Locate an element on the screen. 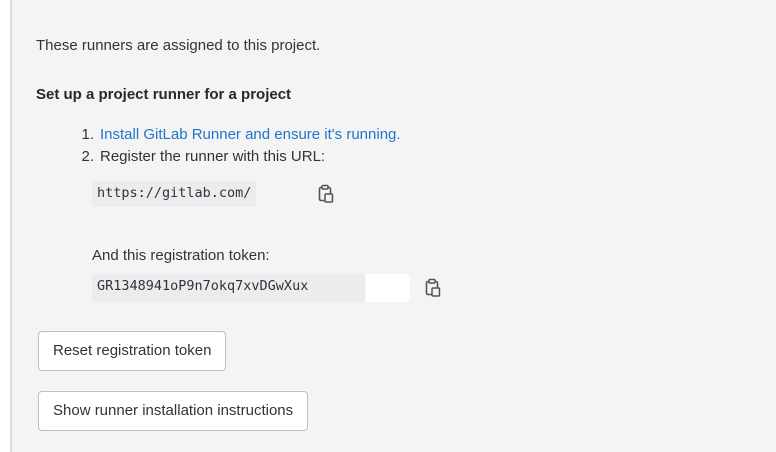 The height and width of the screenshot is (452, 776). reset-registration-token-button: Reset registration token is located at coordinates (132, 351).